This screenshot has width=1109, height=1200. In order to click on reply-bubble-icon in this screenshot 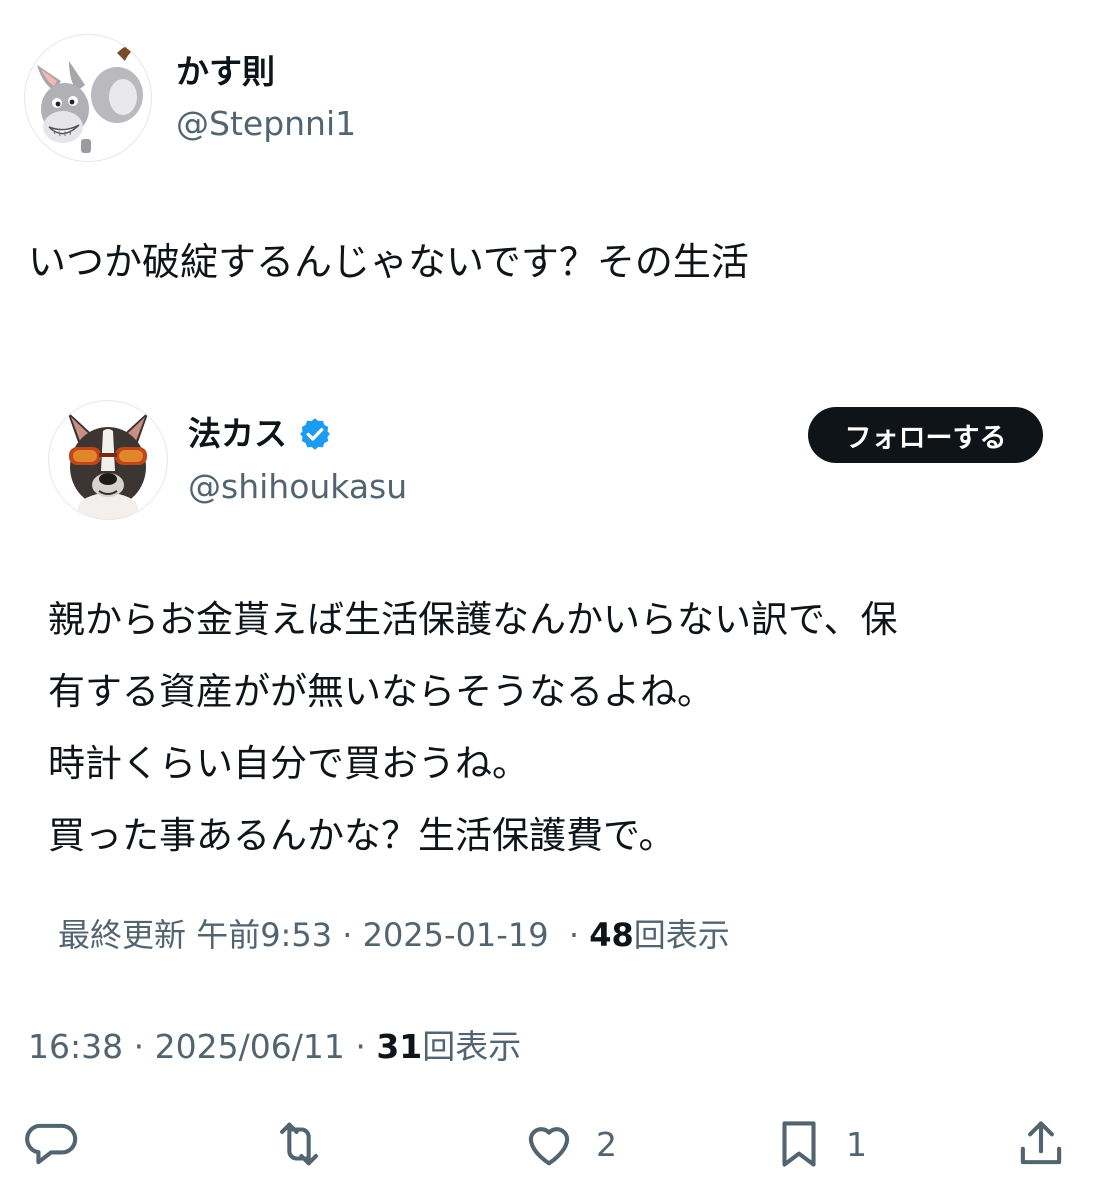, I will do `click(51, 1144)`.